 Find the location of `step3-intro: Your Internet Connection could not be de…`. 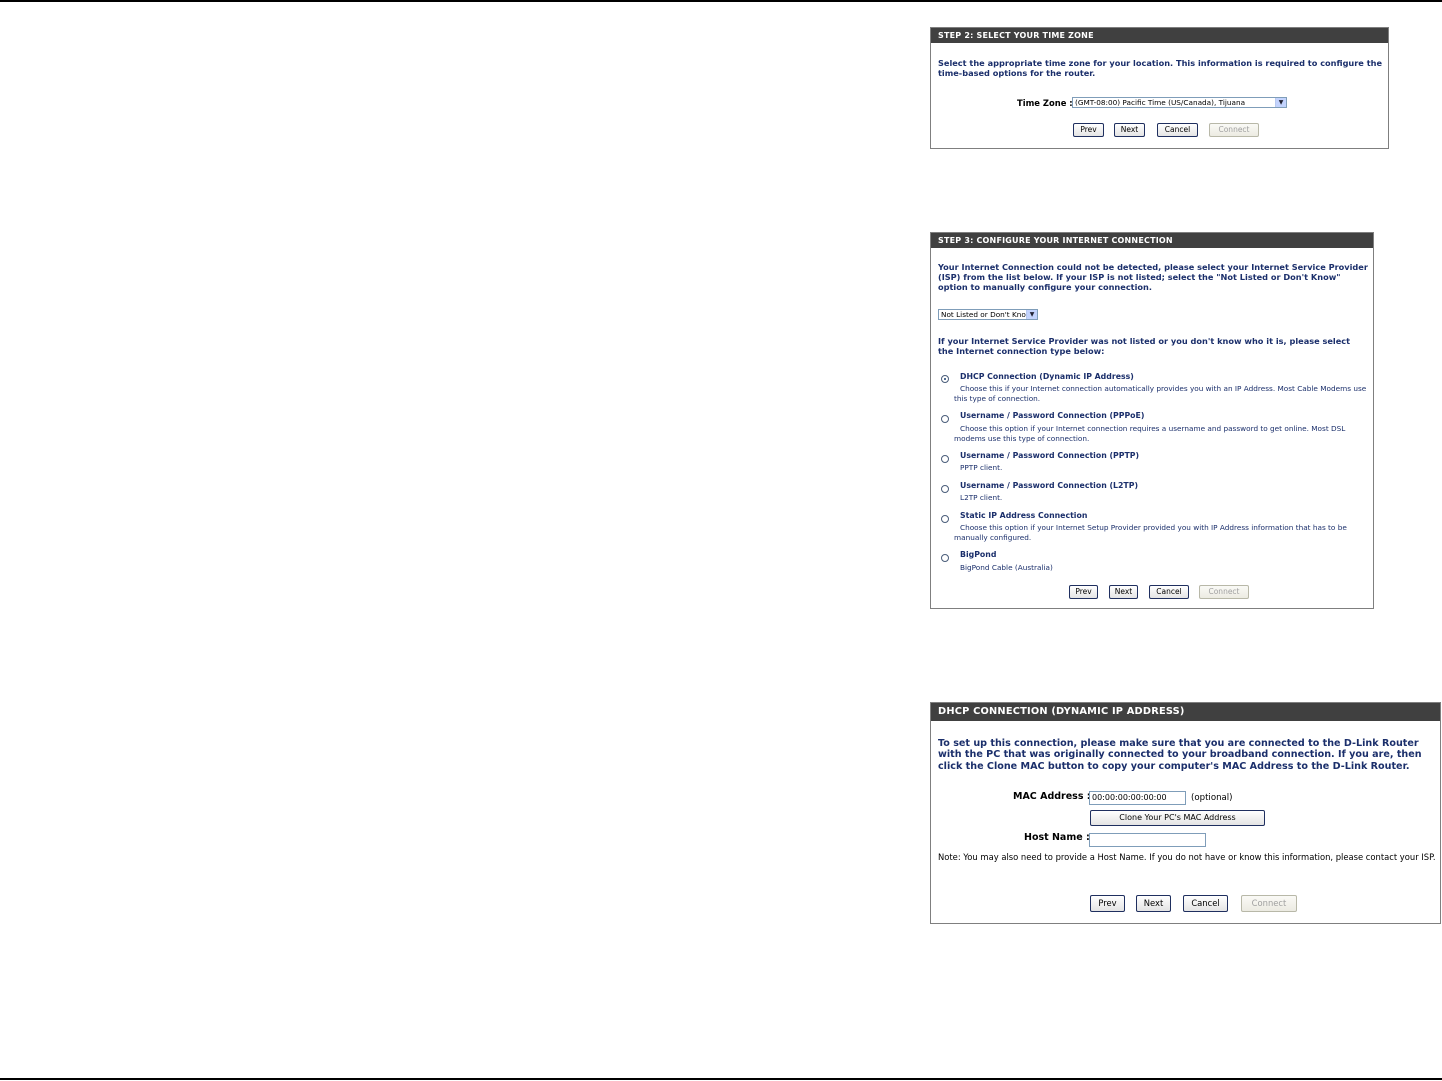

step3-intro: Your Internet Connection could not be de… is located at coordinates (1153, 277).